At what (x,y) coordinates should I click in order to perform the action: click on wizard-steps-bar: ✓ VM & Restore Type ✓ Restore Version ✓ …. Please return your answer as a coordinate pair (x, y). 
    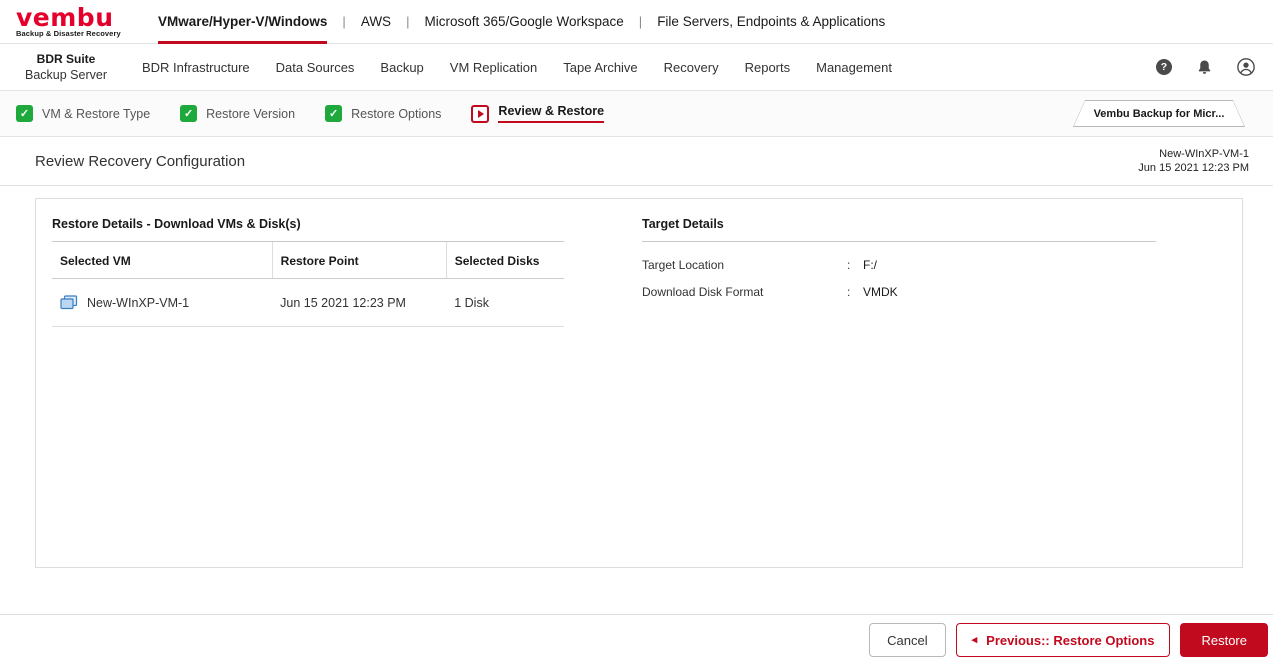
    Looking at the image, I should click on (636, 114).